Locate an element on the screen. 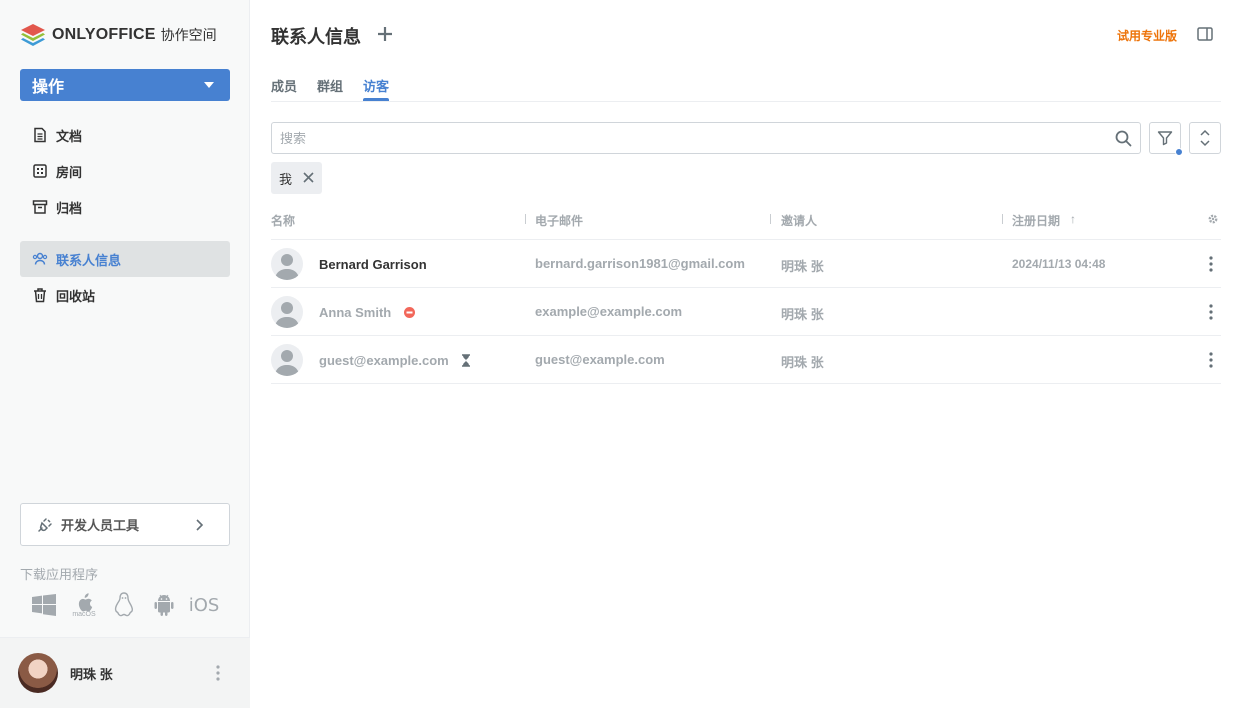 This screenshot has width=1240, height=708. search-icon is located at coordinates (1123, 138).